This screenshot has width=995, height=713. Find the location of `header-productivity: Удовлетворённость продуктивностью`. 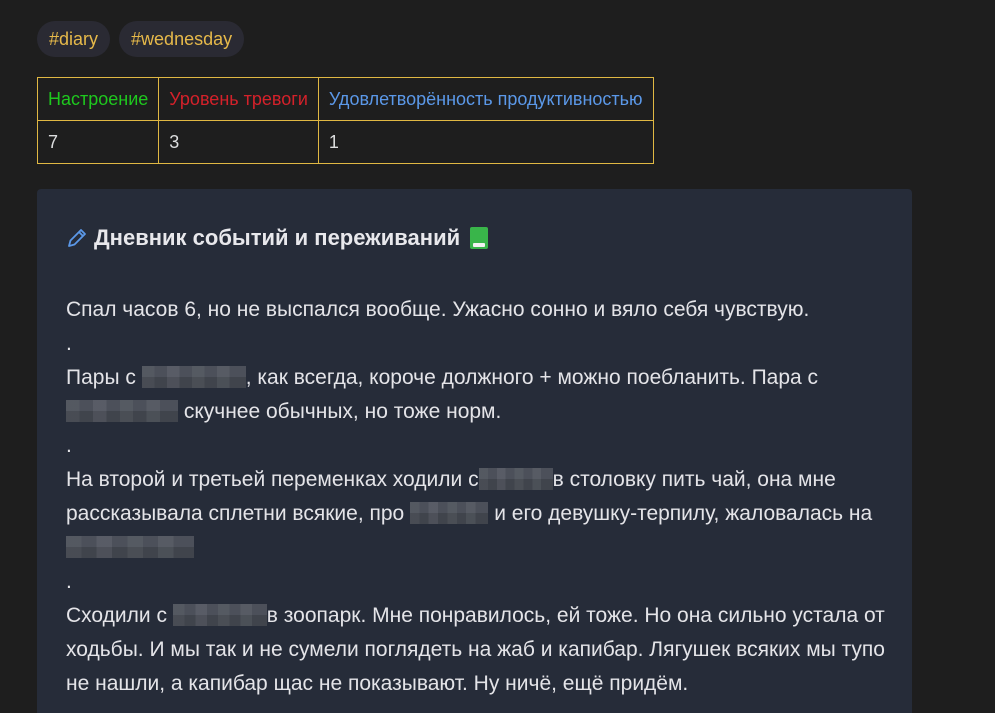

header-productivity: Удовлетворённость продуктивностью is located at coordinates (485, 99).